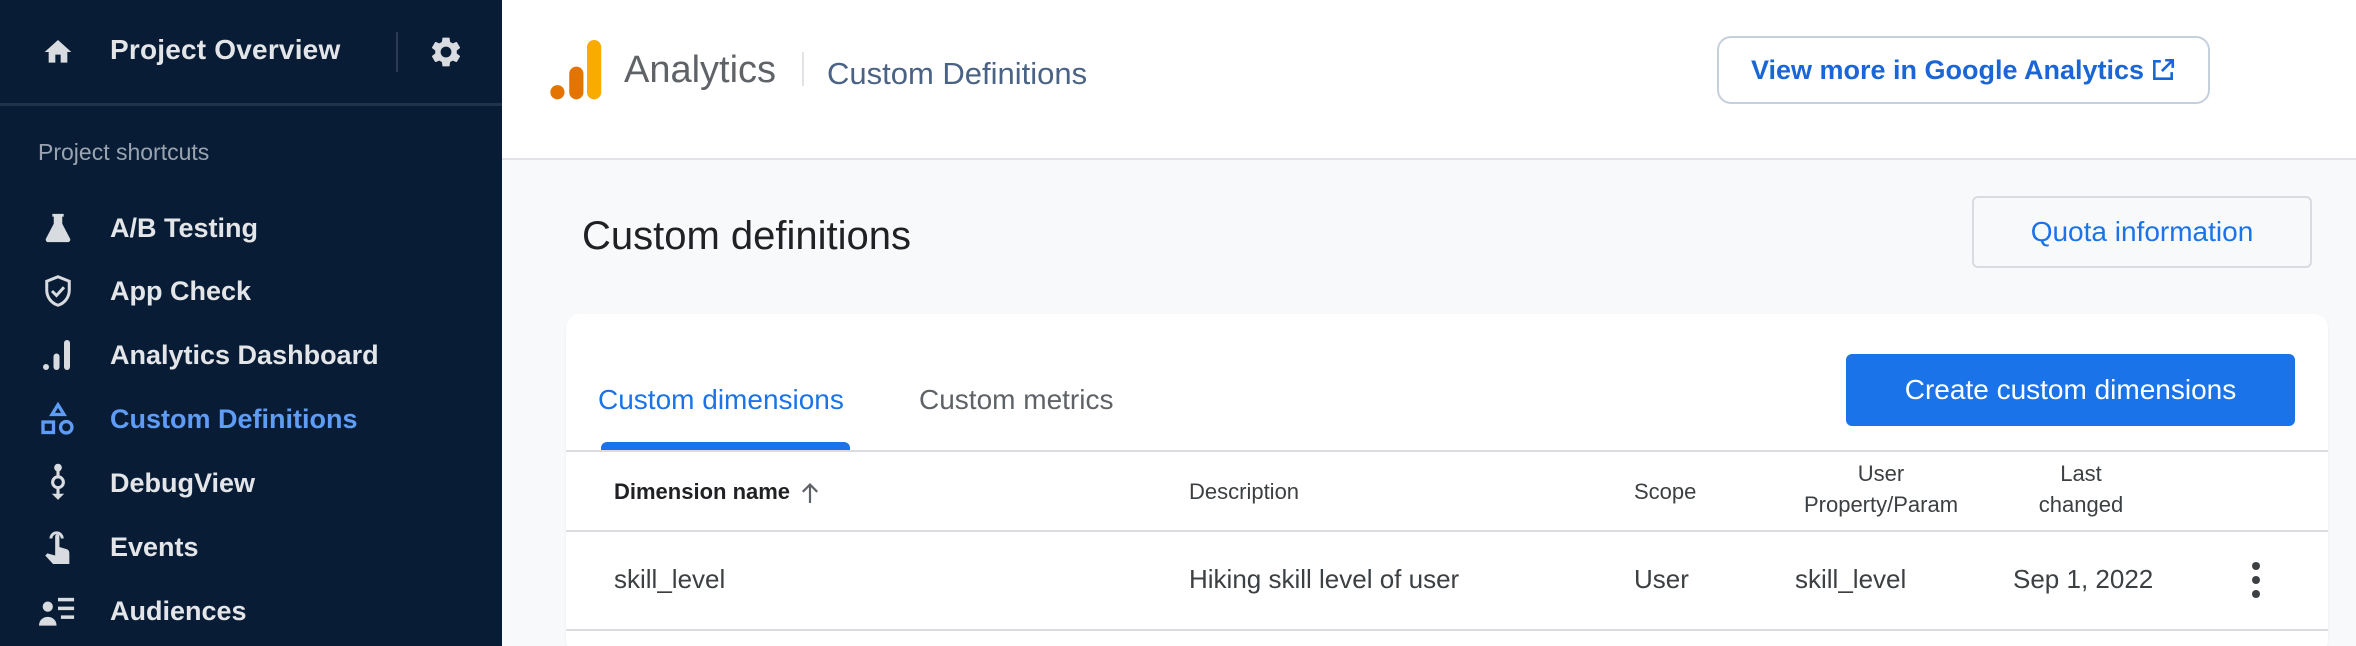 The height and width of the screenshot is (646, 2356). Describe the element at coordinates (1881, 504) in the screenshot. I see `column-header-label: Property/Param` at that location.